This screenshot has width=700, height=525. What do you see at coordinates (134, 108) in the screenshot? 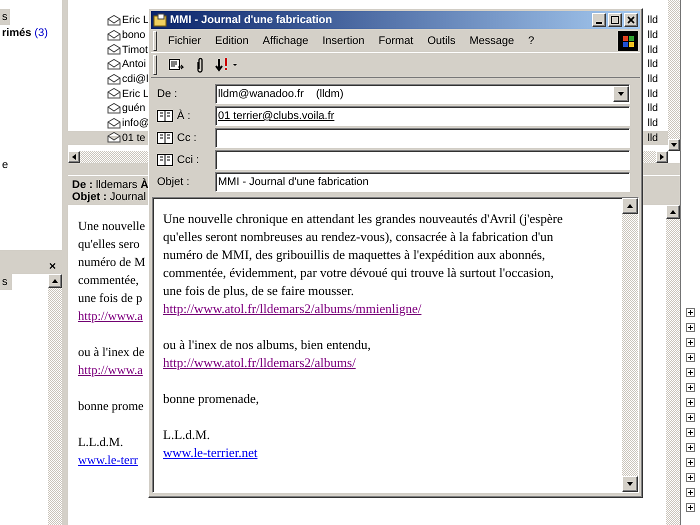
I see `sender-cell: guén` at bounding box center [134, 108].